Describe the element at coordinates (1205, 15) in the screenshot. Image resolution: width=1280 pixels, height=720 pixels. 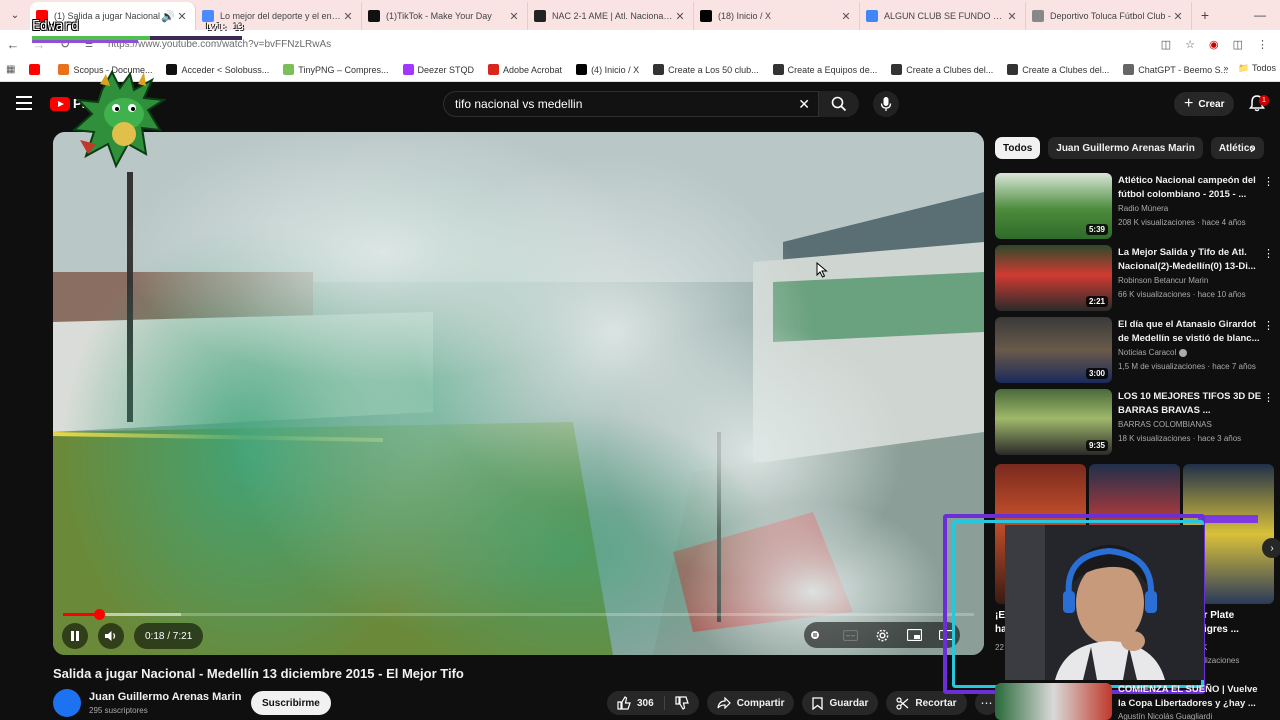
I see `new-tab-button: +` at that location.